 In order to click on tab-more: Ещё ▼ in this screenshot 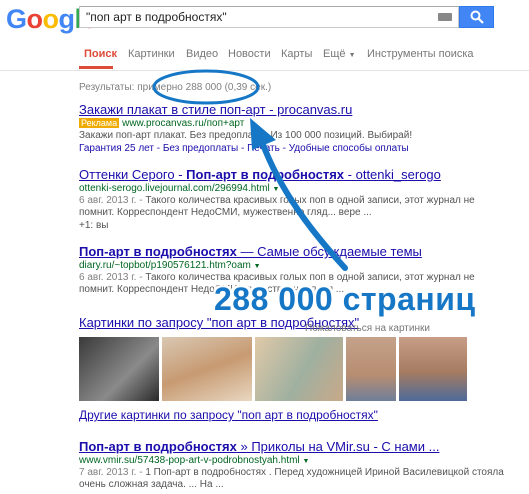, I will do `click(339, 54)`.